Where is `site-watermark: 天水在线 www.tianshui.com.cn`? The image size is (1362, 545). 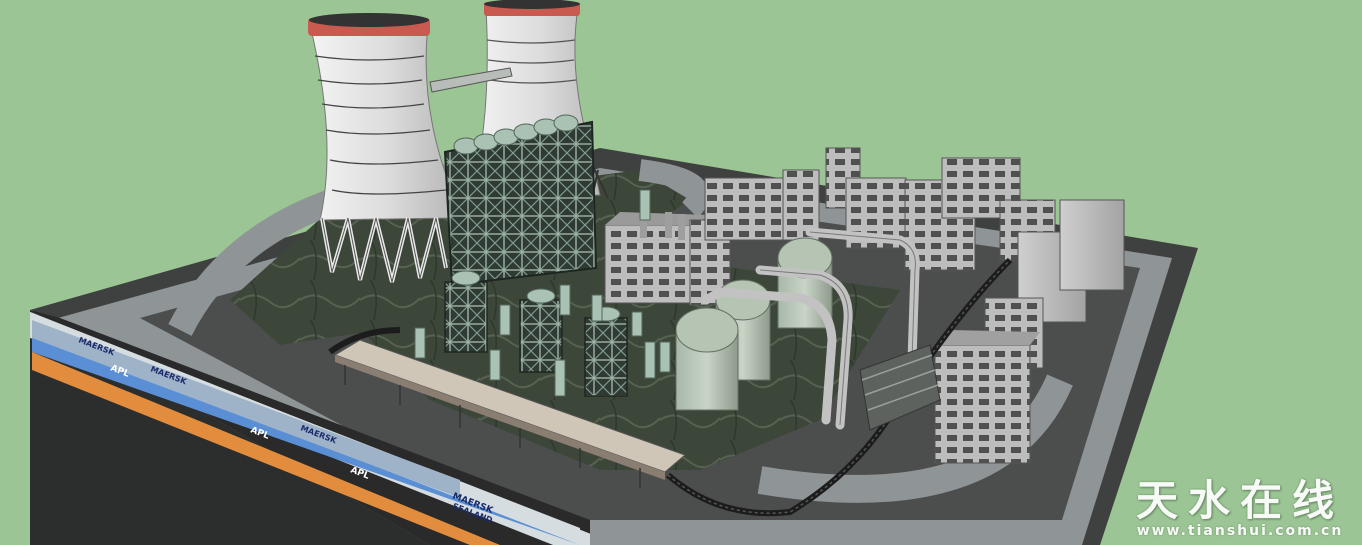 site-watermark: 天水在线 www.tianshui.com.cn is located at coordinates (1239, 508).